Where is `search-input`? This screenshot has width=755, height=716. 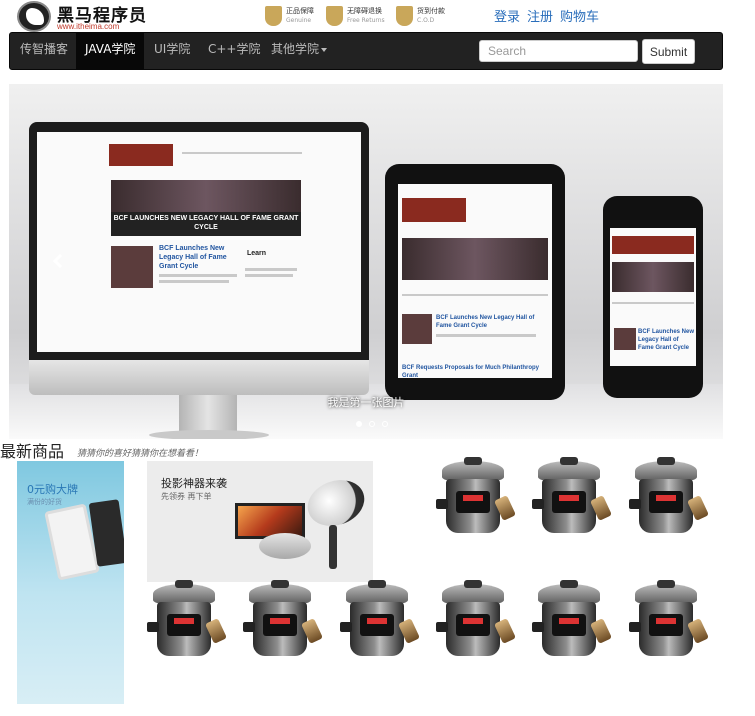
search-input is located at coordinates (558, 51).